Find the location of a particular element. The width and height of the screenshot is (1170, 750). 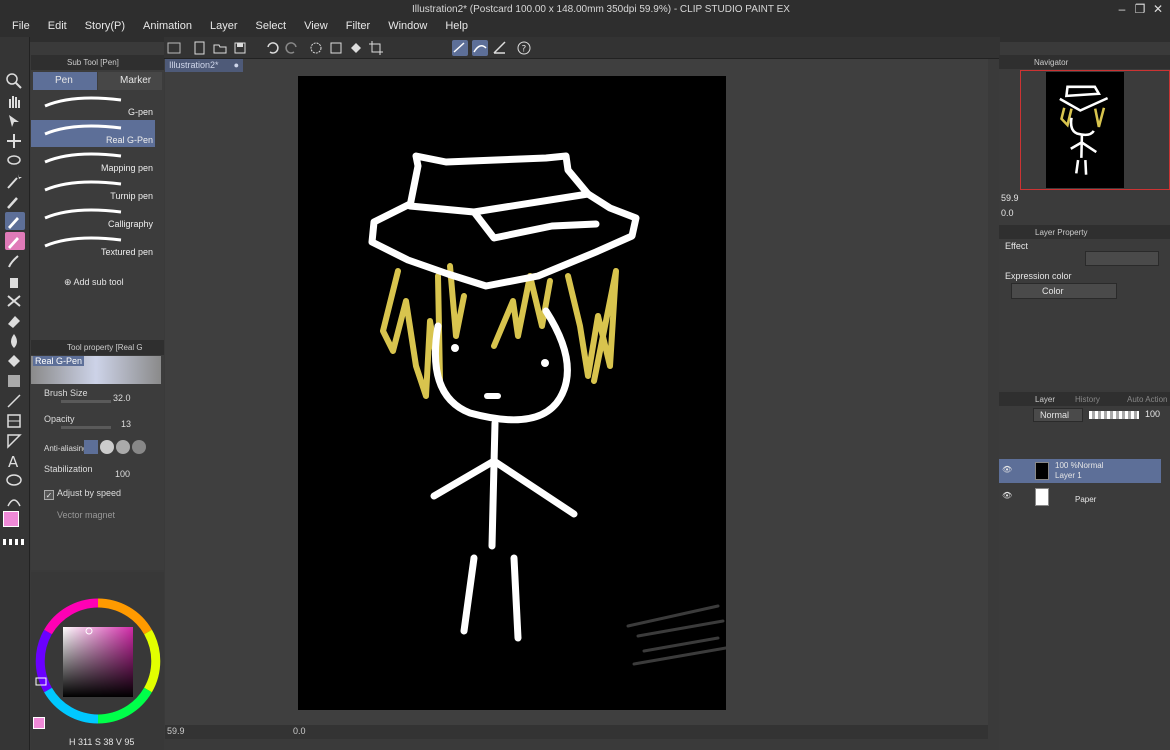

blend-mode-dropdown: Normal is located at coordinates (1058, 415).